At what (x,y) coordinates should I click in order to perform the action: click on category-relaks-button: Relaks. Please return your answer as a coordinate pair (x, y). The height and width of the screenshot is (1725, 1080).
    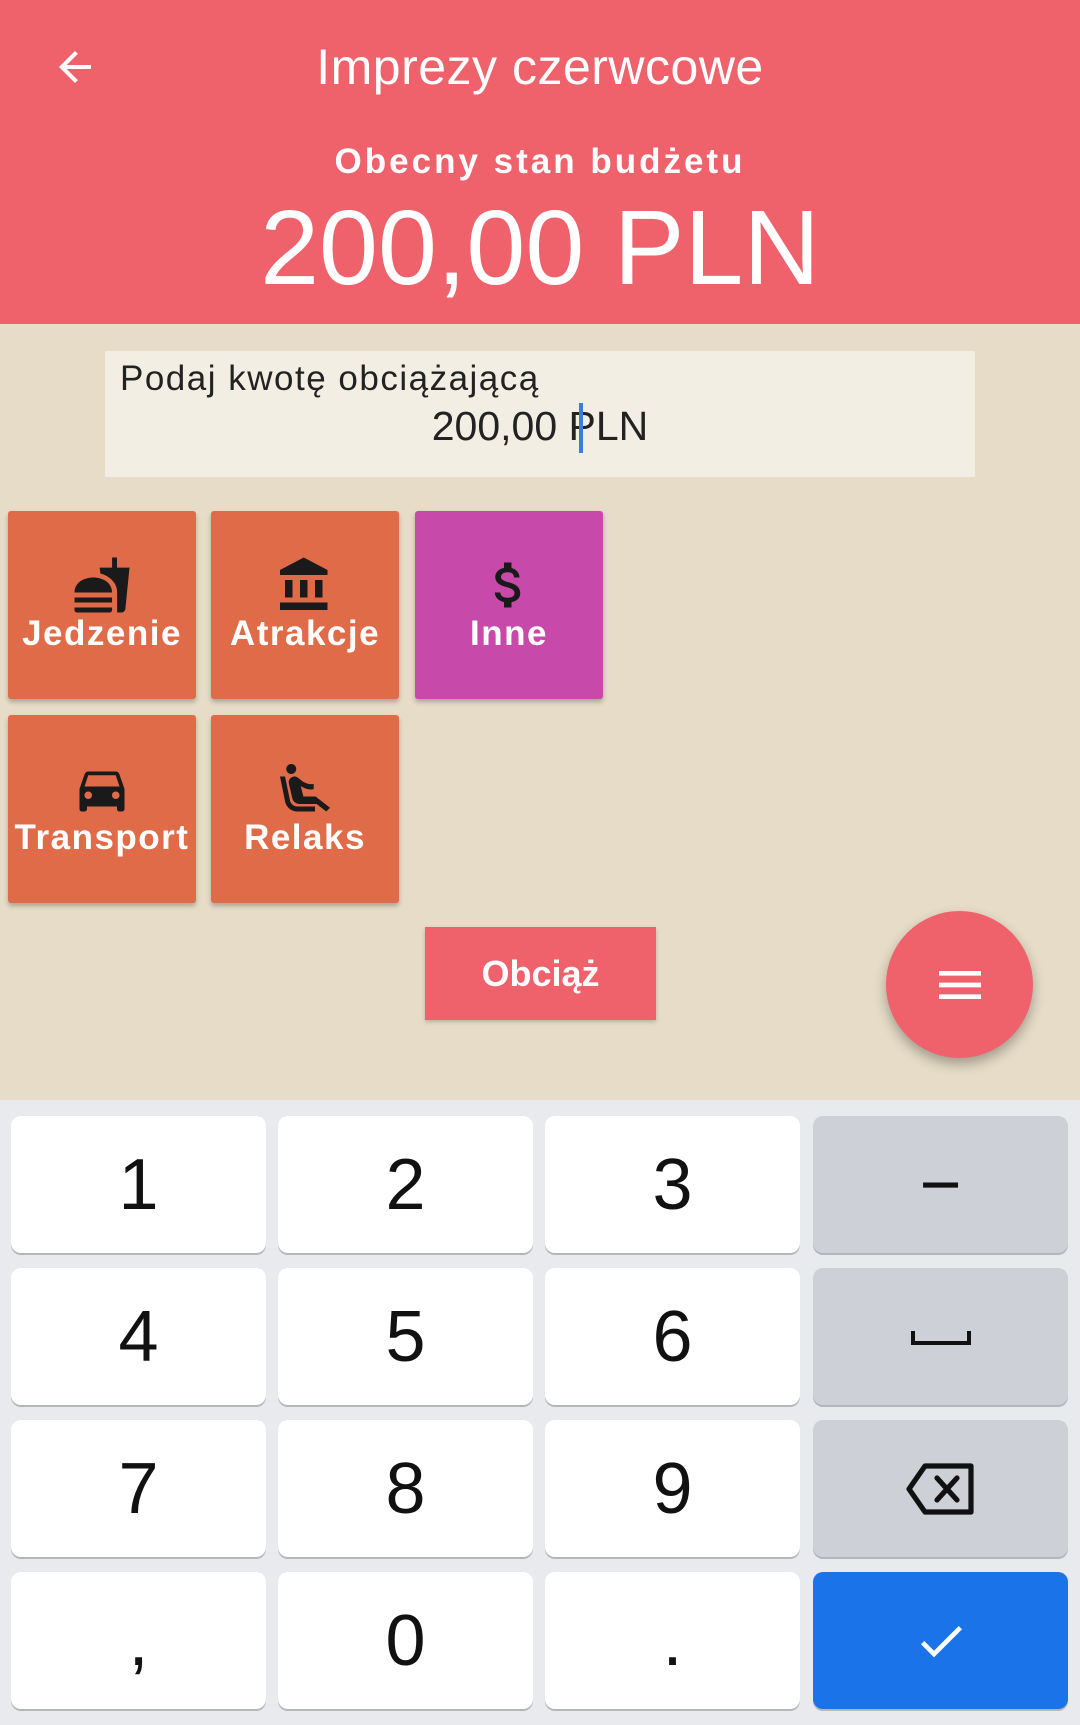
    Looking at the image, I should click on (305, 809).